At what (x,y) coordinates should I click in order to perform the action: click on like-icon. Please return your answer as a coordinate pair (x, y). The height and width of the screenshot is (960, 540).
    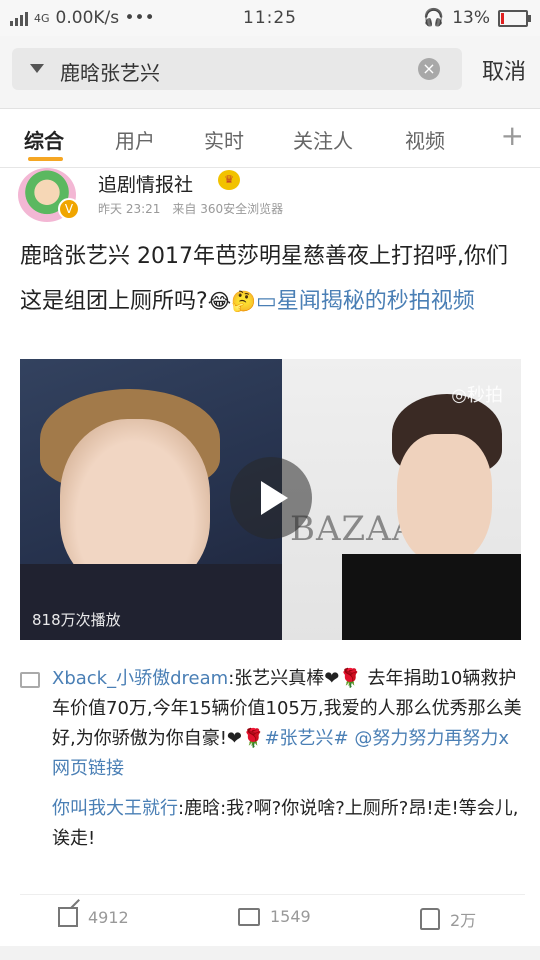
    Looking at the image, I should click on (430, 919).